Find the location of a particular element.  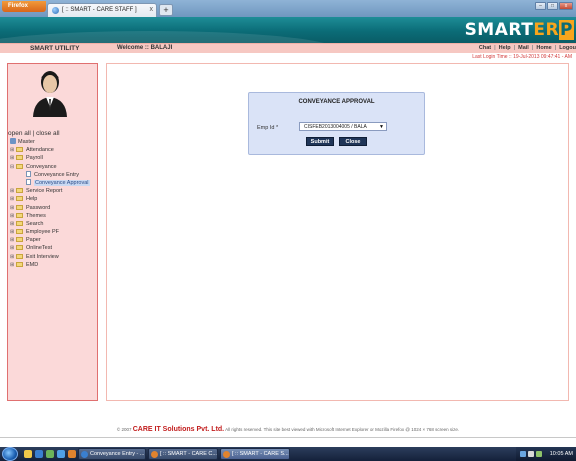

header-wave-decoration is located at coordinates (170, 37).